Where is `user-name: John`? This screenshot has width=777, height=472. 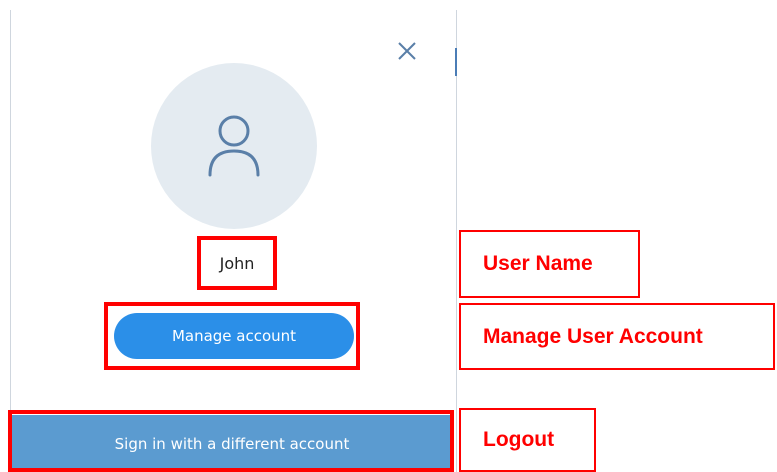 user-name: John is located at coordinates (237, 263).